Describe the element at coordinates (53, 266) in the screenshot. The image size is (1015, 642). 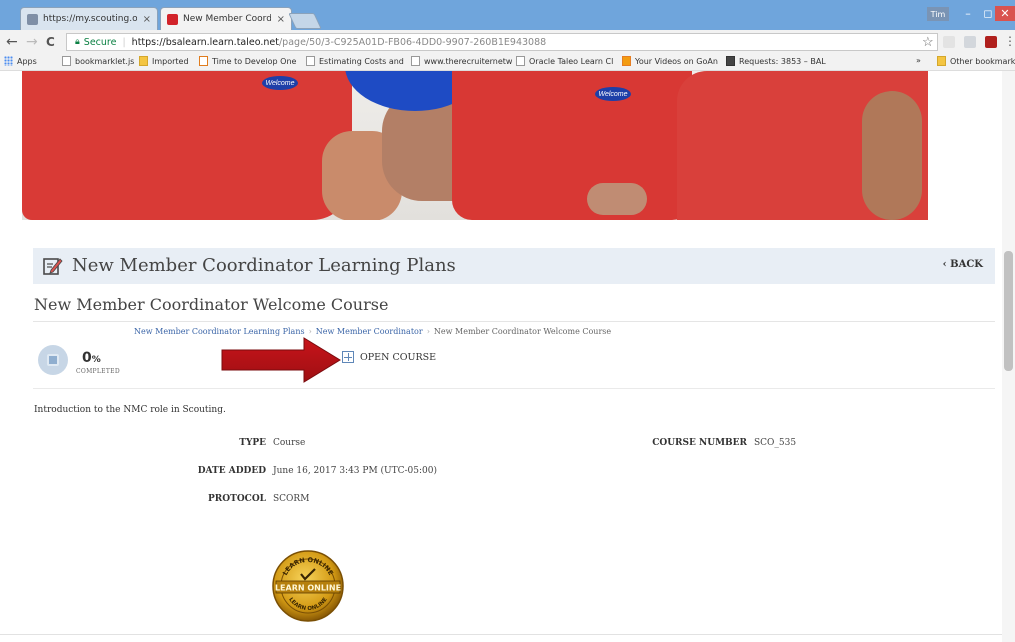
I see `edit-document-icon` at that location.